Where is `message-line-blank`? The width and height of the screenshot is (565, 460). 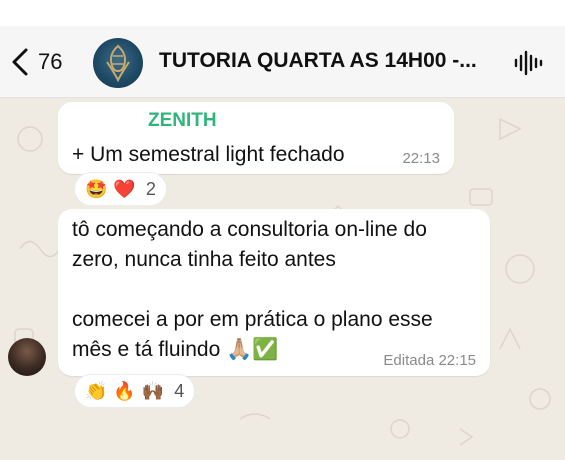 message-line-blank is located at coordinates (277, 290).